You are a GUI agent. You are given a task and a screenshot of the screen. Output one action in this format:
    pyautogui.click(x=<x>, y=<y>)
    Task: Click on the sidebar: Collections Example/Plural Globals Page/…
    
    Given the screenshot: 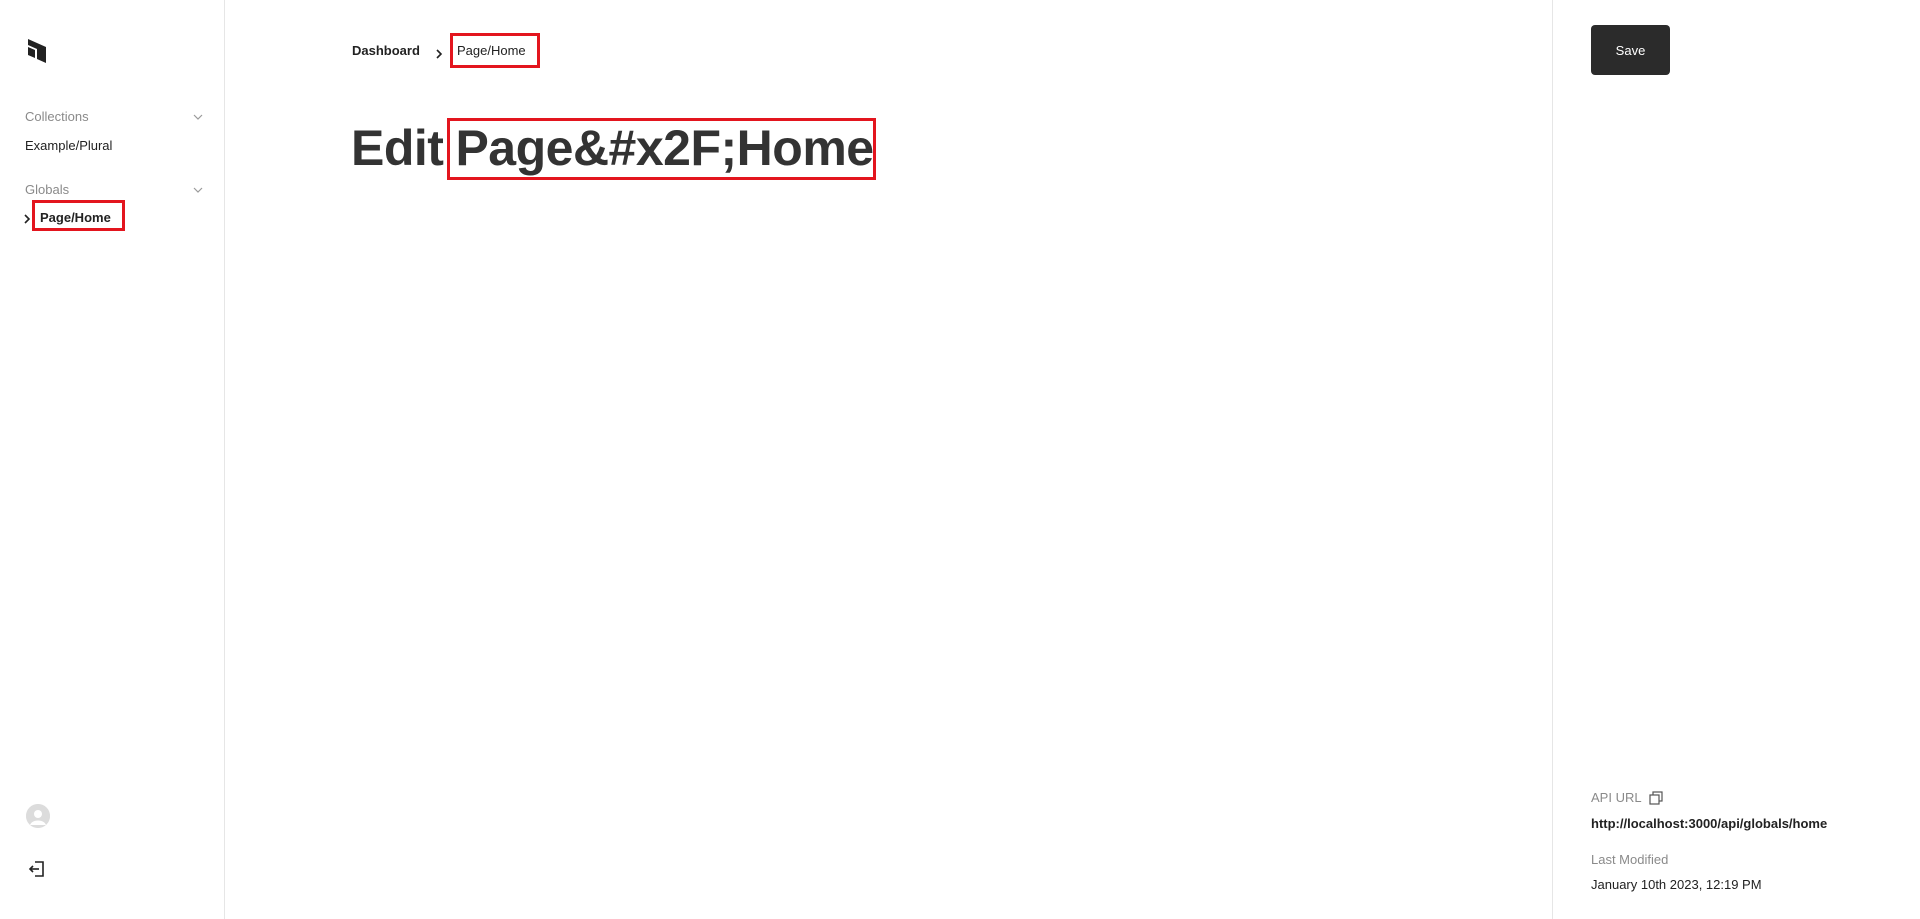 What is the action you would take?
    pyautogui.click(x=112, y=459)
    